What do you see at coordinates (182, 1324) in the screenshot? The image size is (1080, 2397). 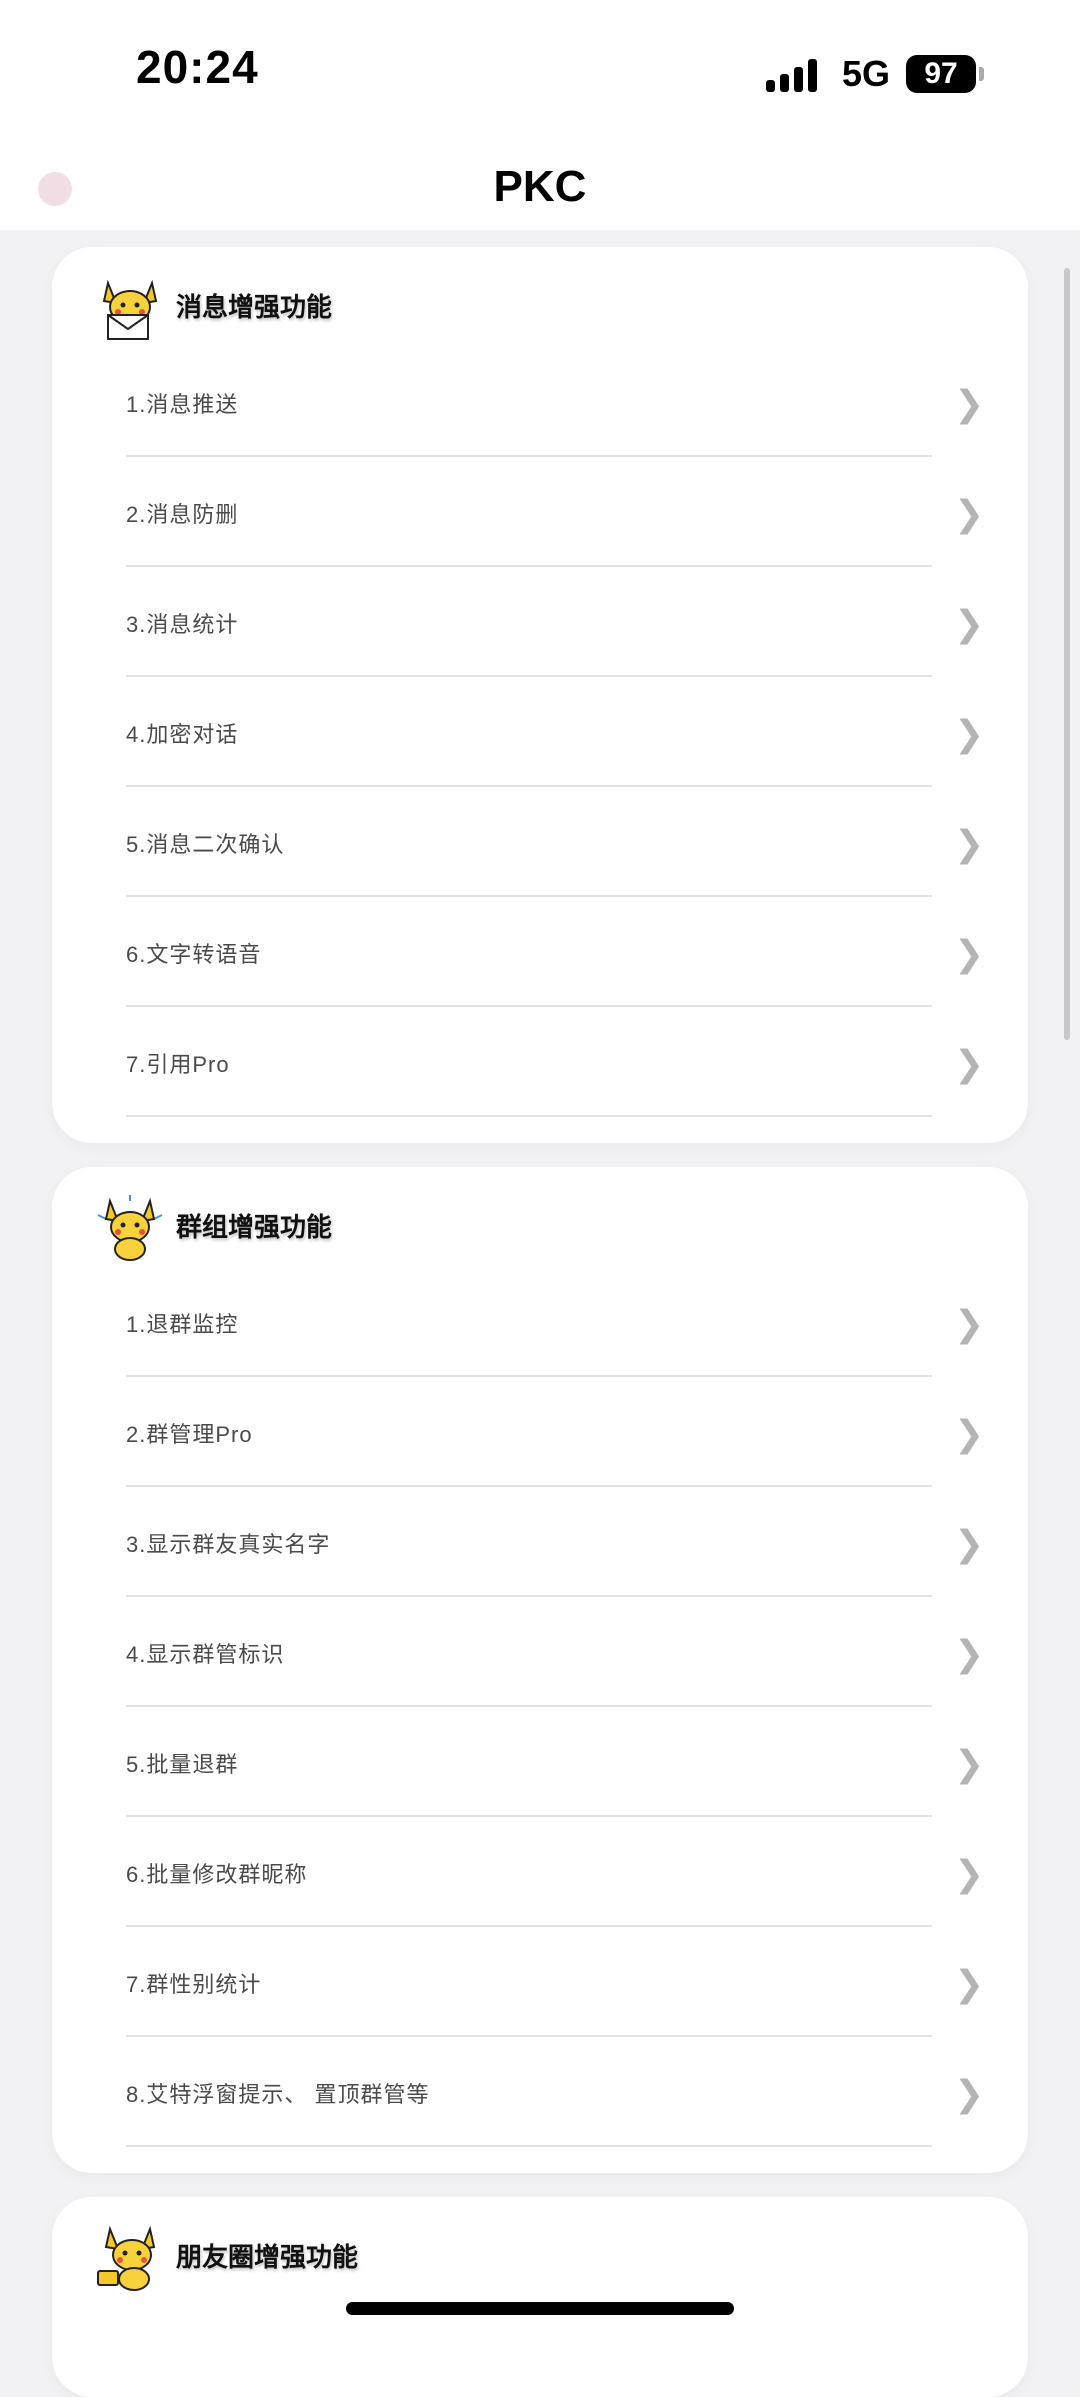 I see `list-item-label: 1.退群监控` at bounding box center [182, 1324].